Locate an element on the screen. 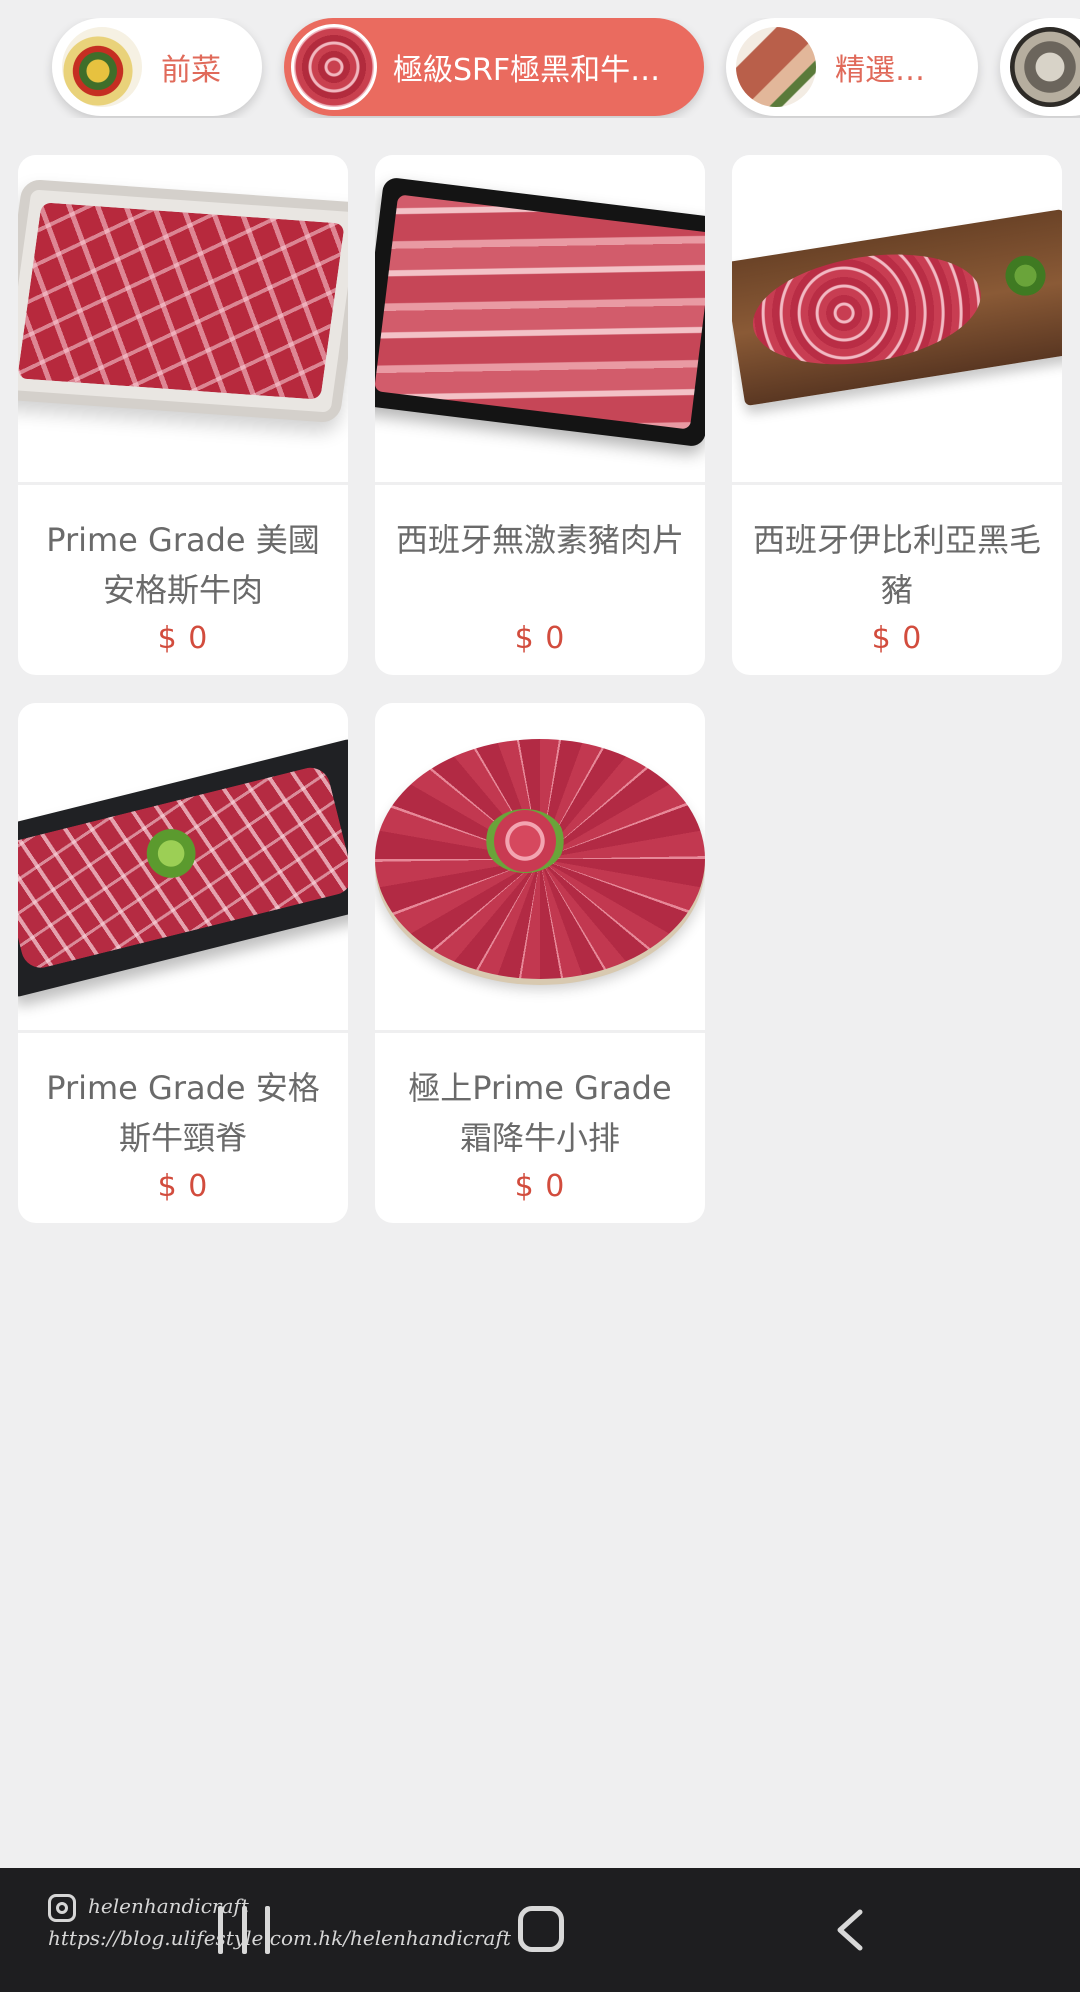 The image size is (1080, 1992). product-name: 極上Prime Grade霜降牛小排 is located at coordinates (540, 1113).